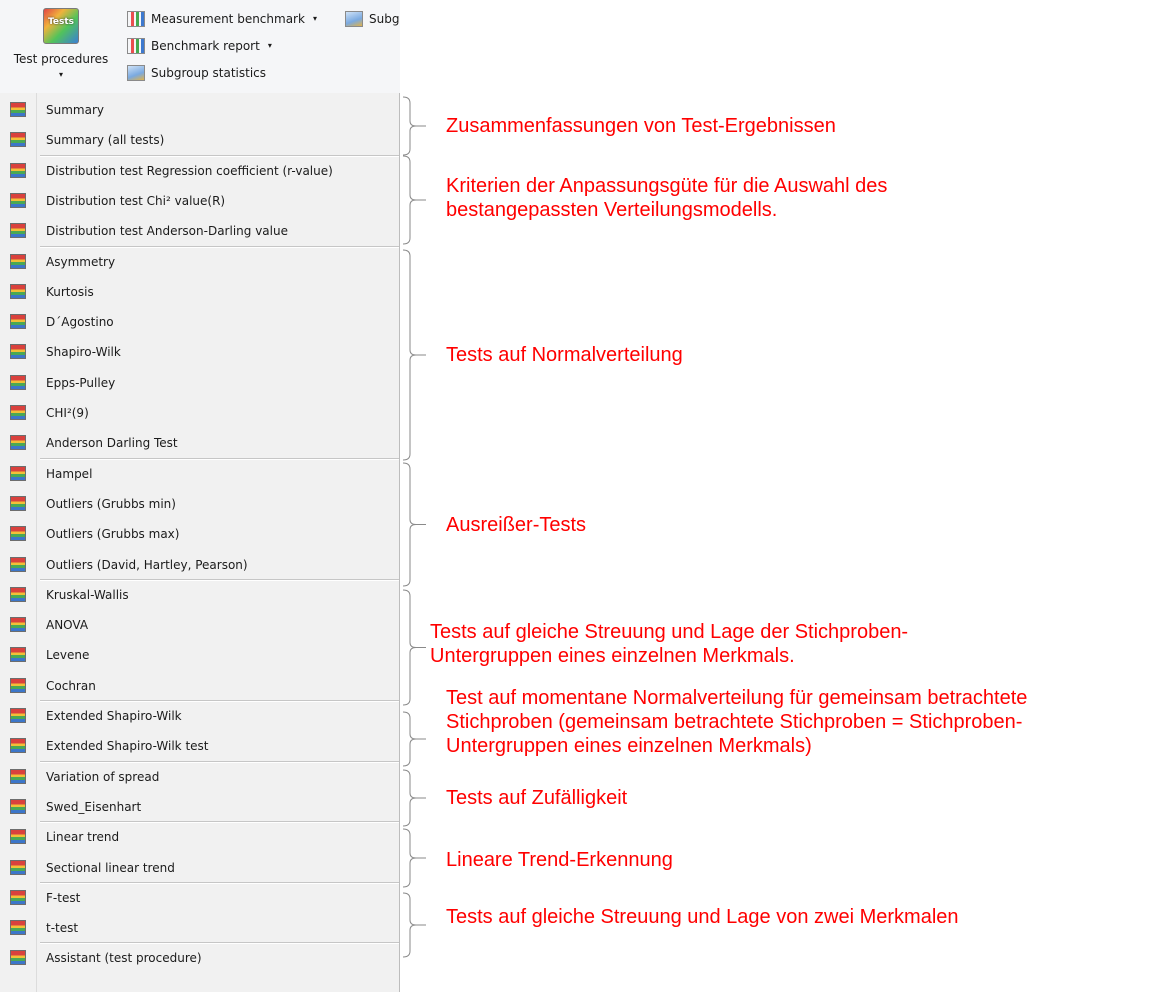 The height and width of the screenshot is (992, 1151). Describe the element at coordinates (199, 201) in the screenshot. I see `menu-item-distribution-test-chi-value-r: Distribution test Chi² value(R)` at that location.